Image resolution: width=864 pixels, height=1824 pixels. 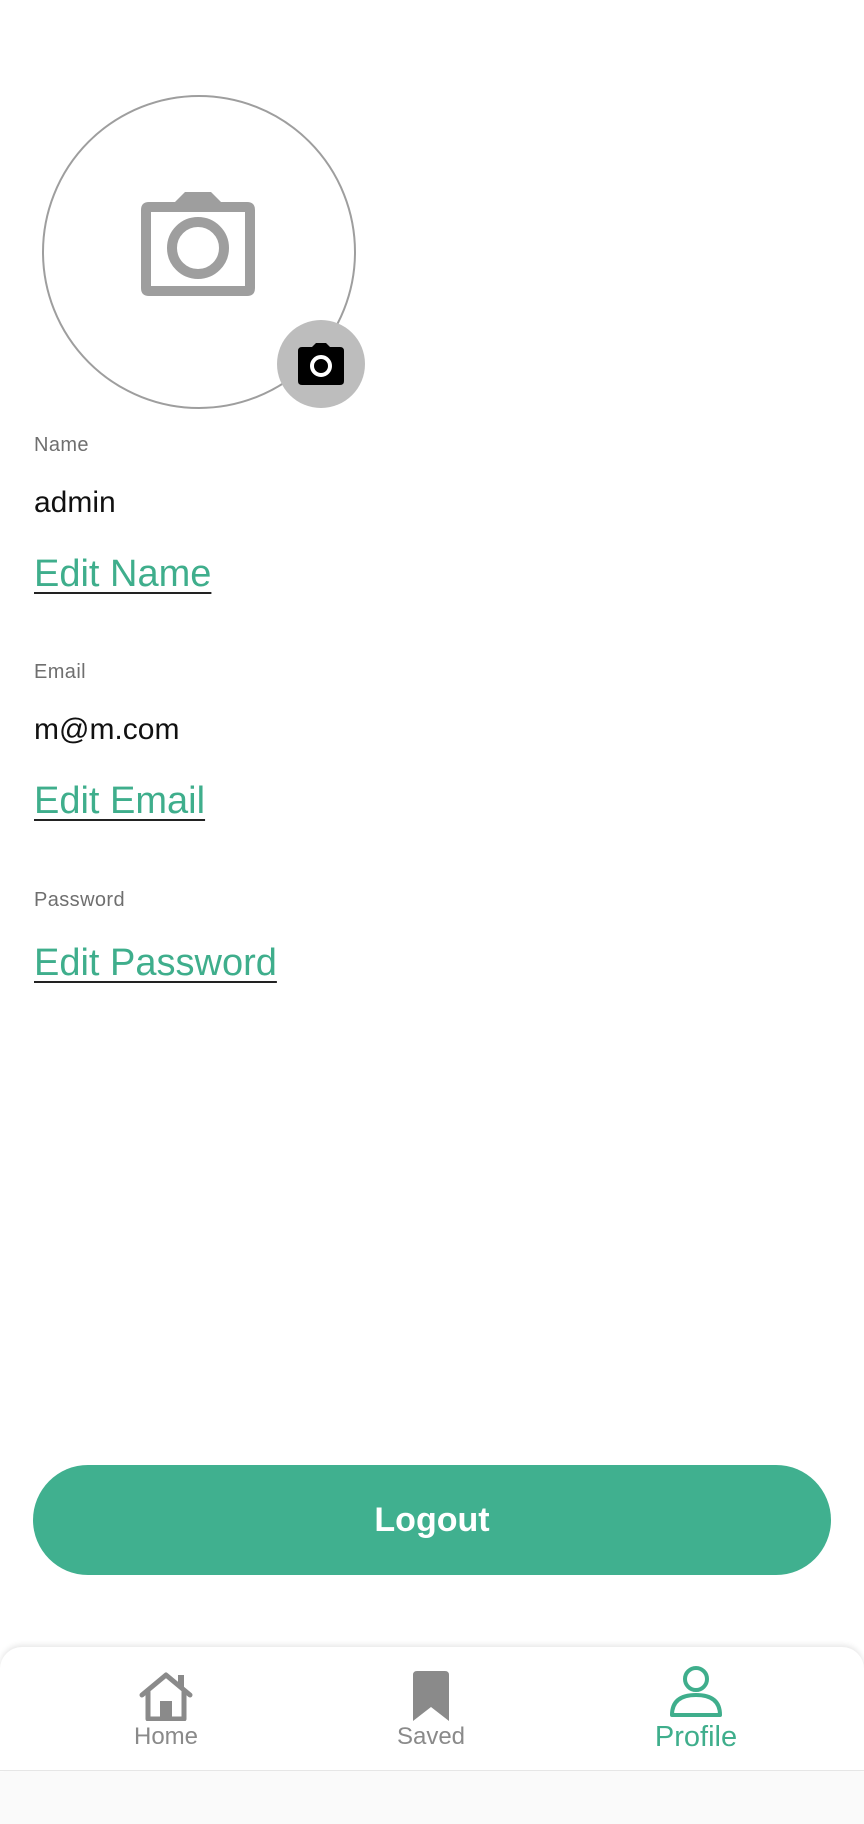 I want to click on email-value: m@m.com, so click(x=107, y=729).